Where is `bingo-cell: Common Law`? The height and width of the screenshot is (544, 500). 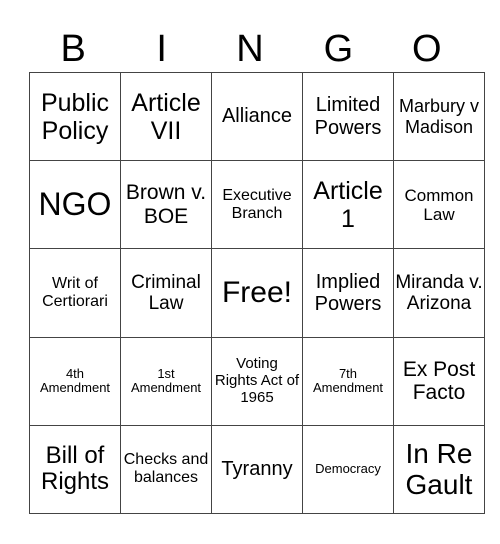
bingo-cell: Common Law is located at coordinates (439, 205).